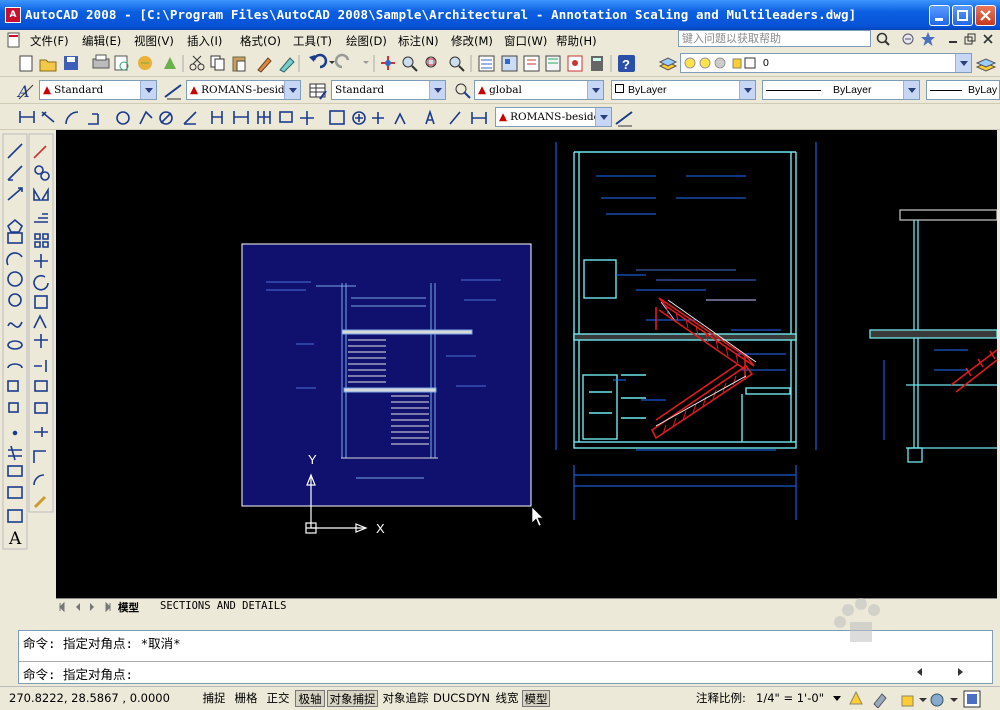 Image resolution: width=1000 pixels, height=710 pixels. I want to click on lineweight-toggle: 线宽, so click(507, 698).